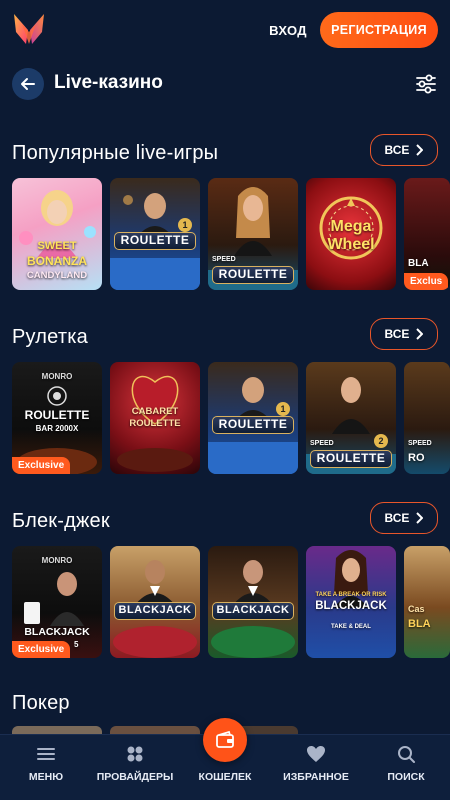  Describe the element at coordinates (46, 769) in the screenshot. I see `nav-item-menu: МЕНЮ` at that location.